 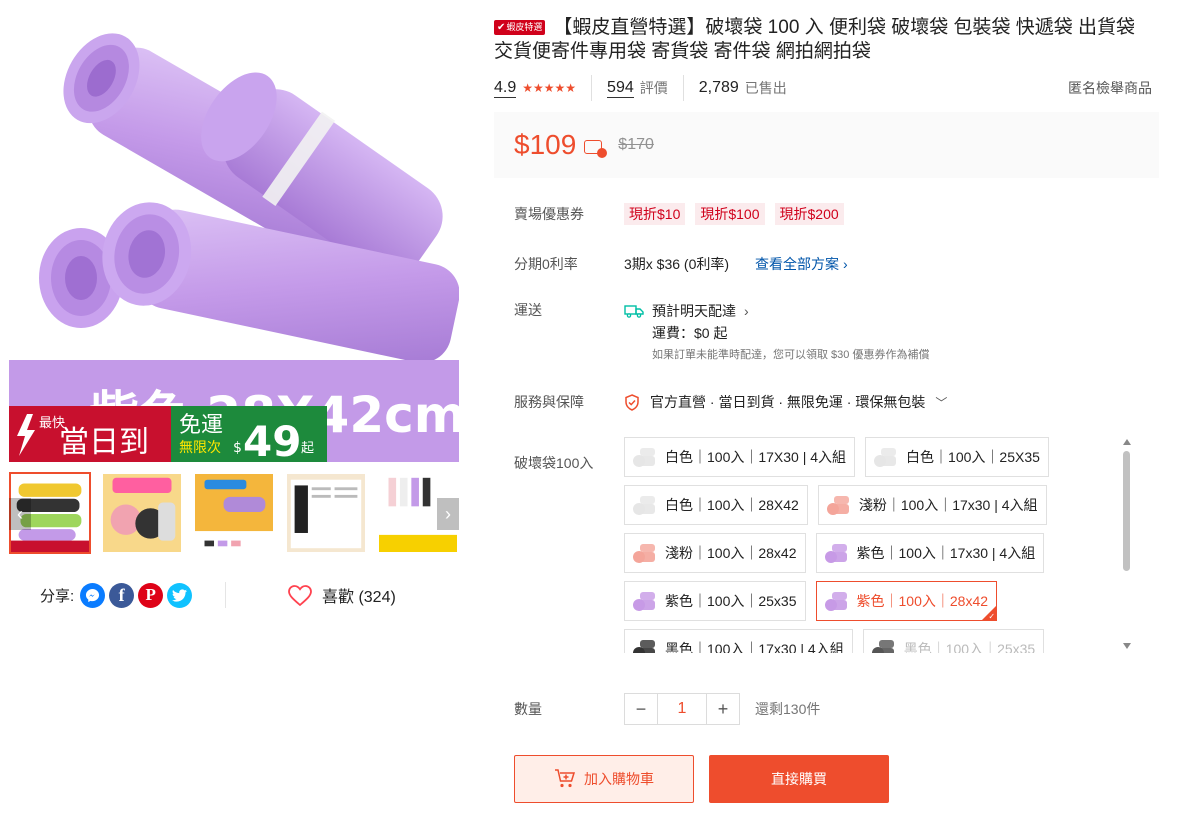 I want to click on reviews-count: 594, so click(x=620, y=88).